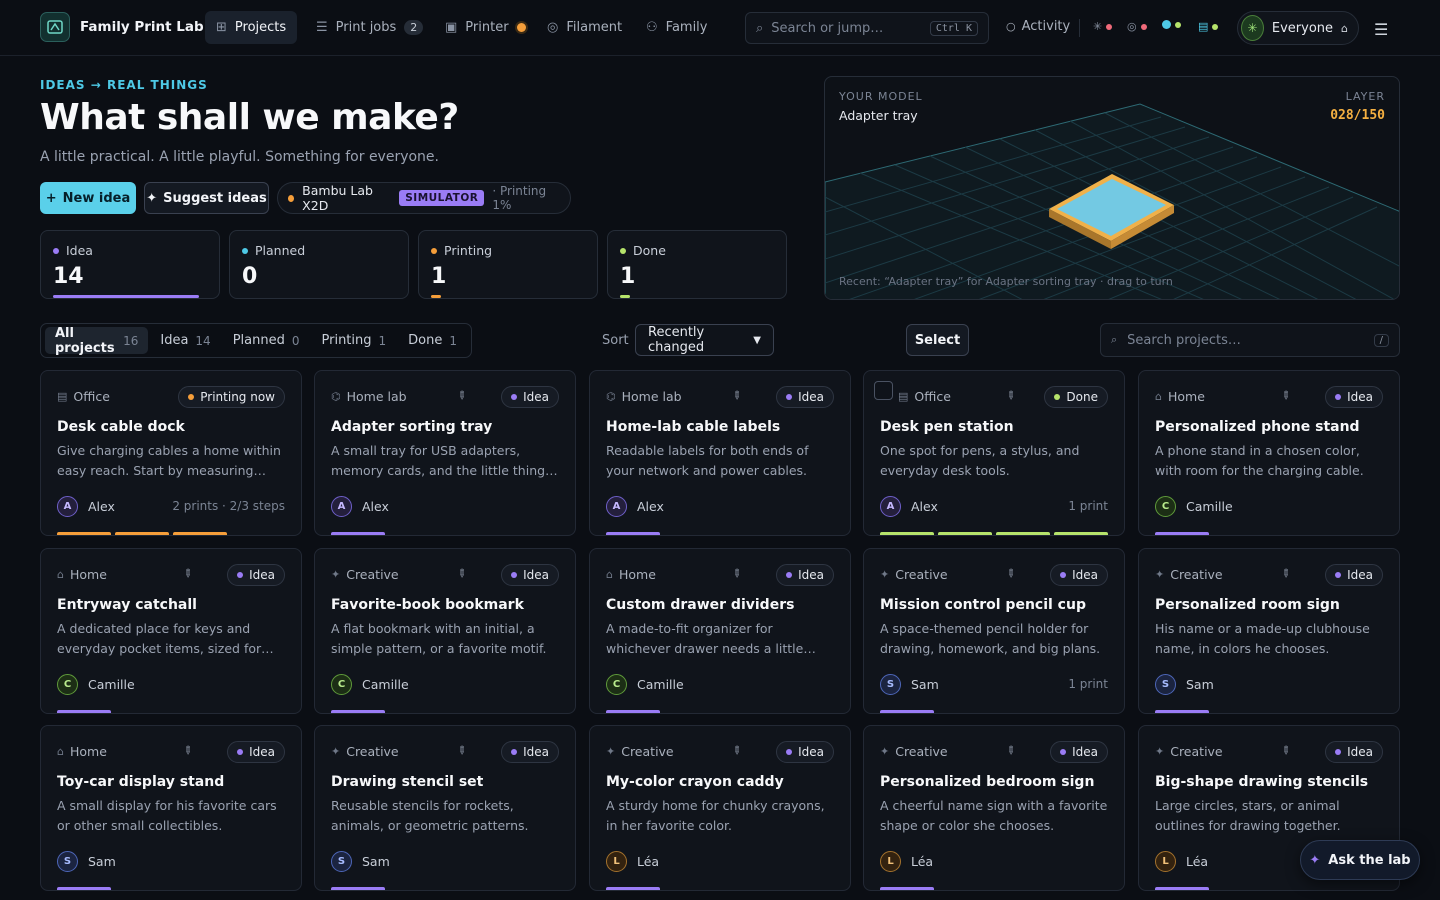  I want to click on sort-select: Recently changed ▼, so click(704, 340).